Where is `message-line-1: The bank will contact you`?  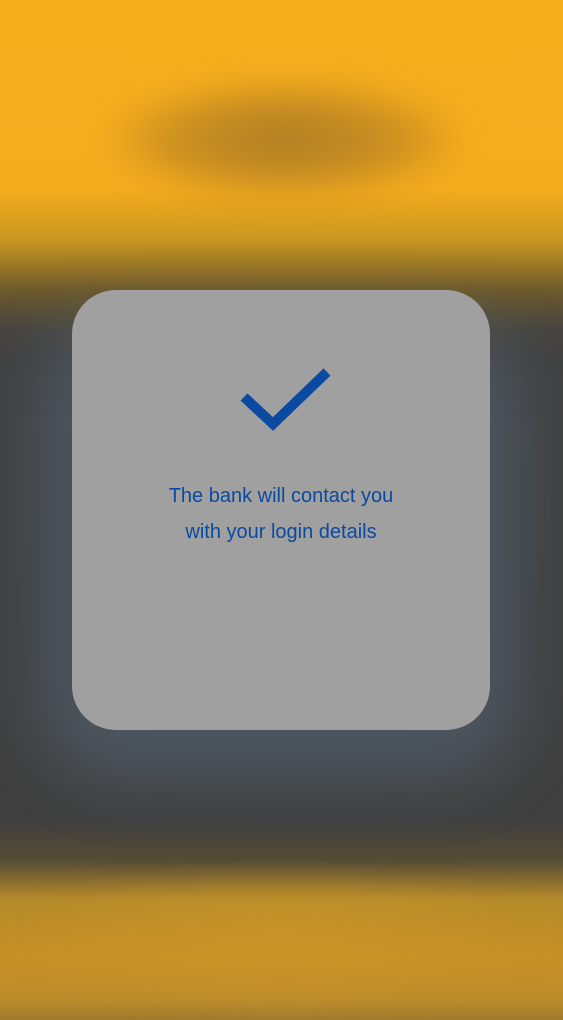
message-line-1: The bank will contact you is located at coordinates (281, 496).